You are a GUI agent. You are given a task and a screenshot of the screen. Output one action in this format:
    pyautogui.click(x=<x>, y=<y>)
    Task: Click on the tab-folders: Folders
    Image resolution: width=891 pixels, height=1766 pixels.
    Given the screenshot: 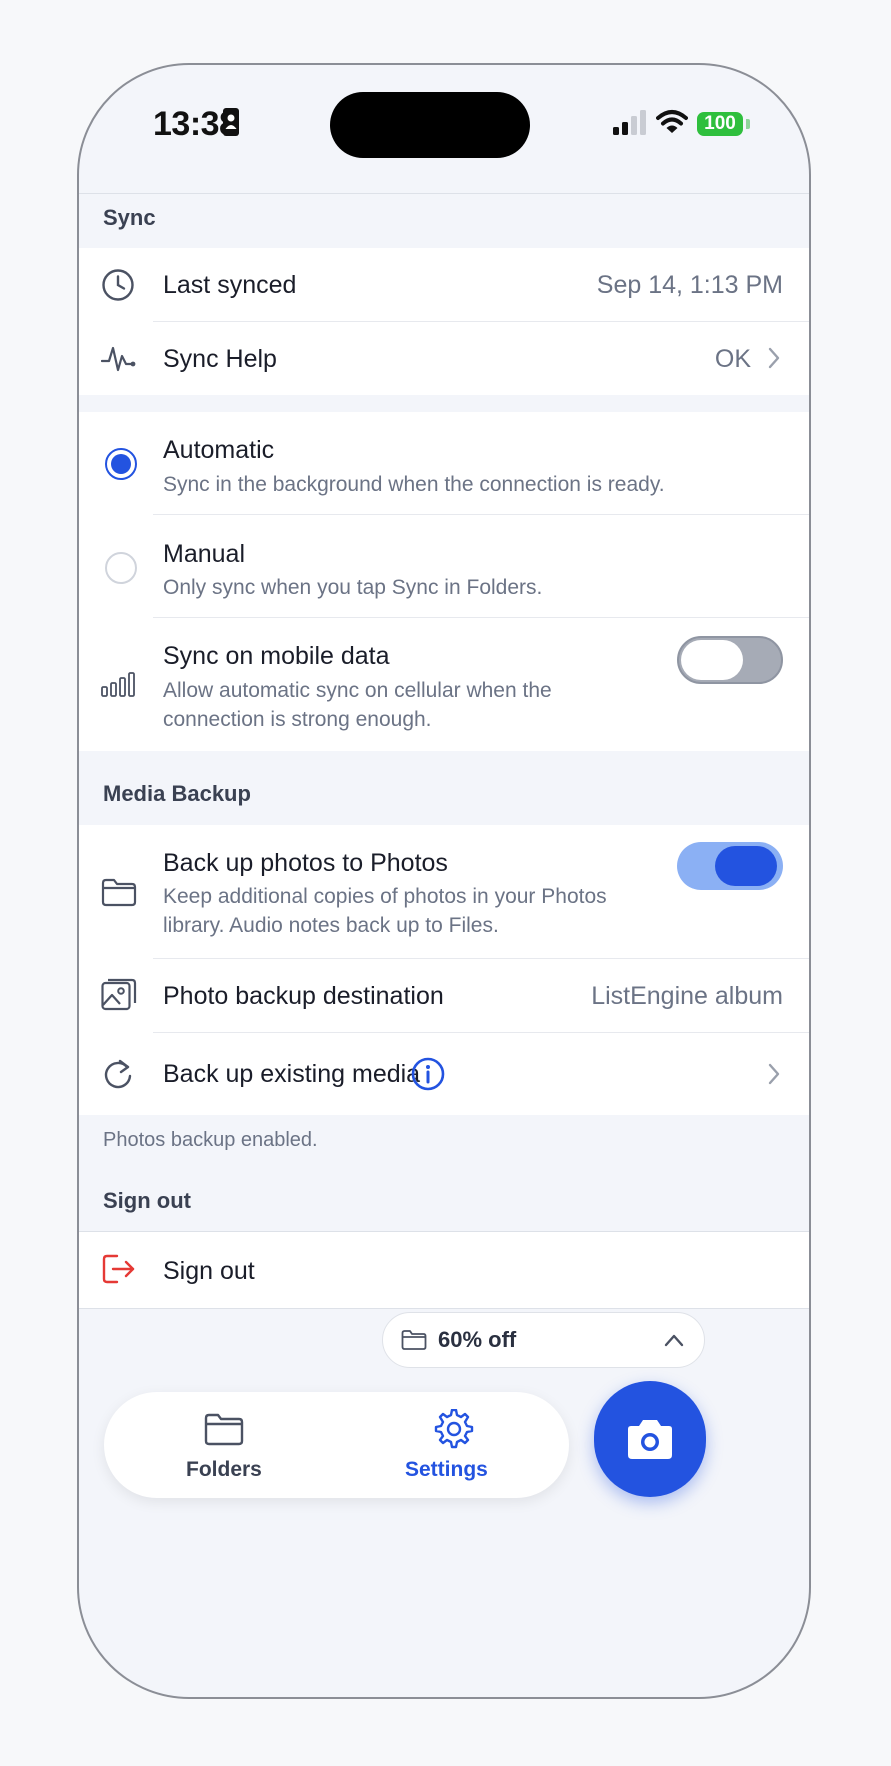 What is the action you would take?
    pyautogui.click(x=224, y=1445)
    